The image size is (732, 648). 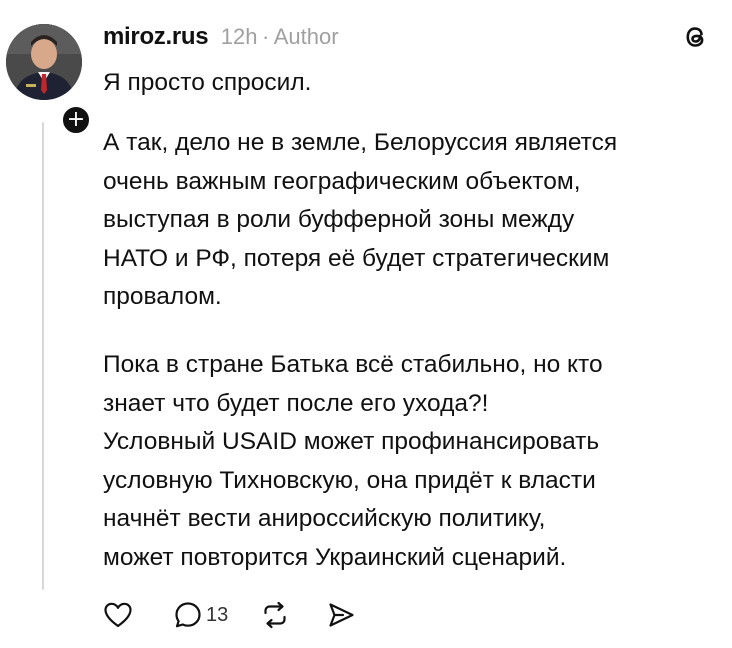 I want to click on reply-button: 13, so click(x=200, y=615).